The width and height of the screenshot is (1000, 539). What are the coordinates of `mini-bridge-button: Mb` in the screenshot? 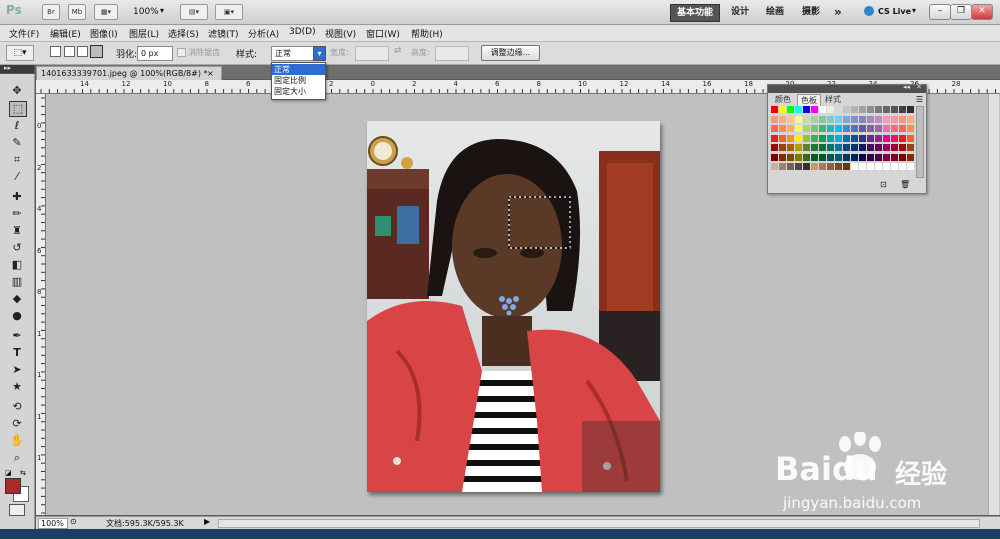 It's located at (77, 12).